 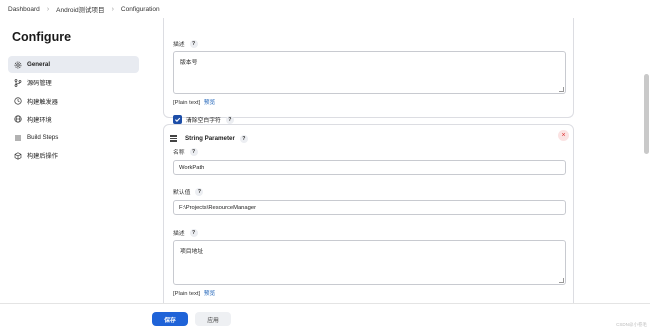 I want to click on sidebar-item-label: 构建后操作, so click(x=42, y=157).